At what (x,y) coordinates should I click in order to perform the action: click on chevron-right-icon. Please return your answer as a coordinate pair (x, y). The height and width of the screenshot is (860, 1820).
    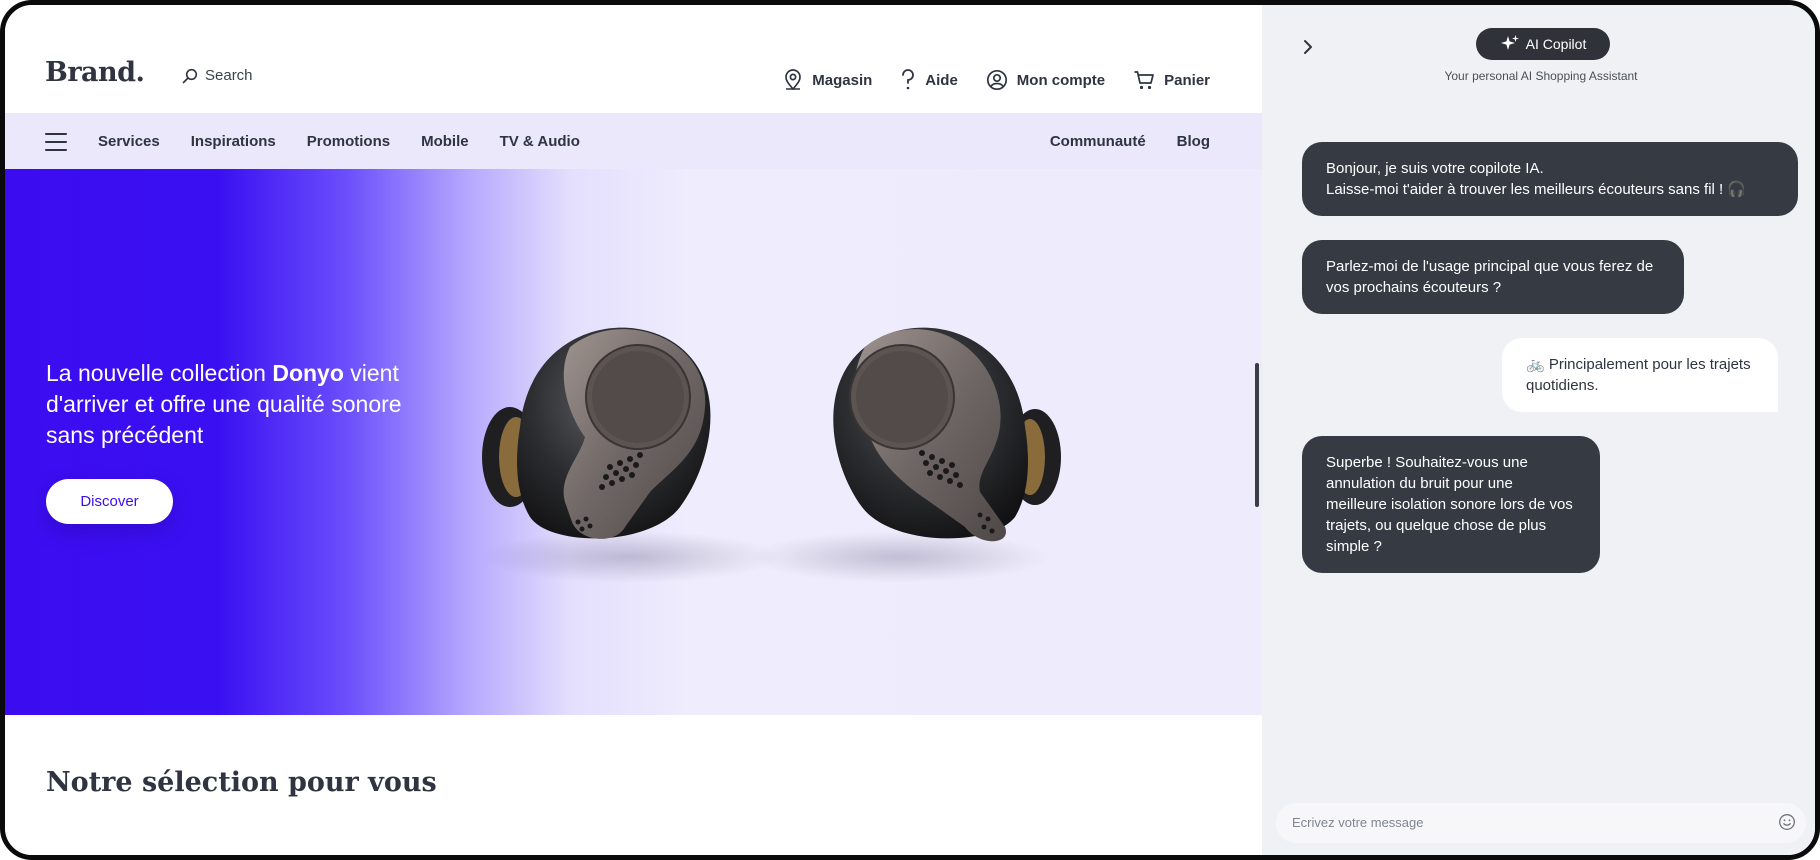
    Looking at the image, I should click on (1308, 47).